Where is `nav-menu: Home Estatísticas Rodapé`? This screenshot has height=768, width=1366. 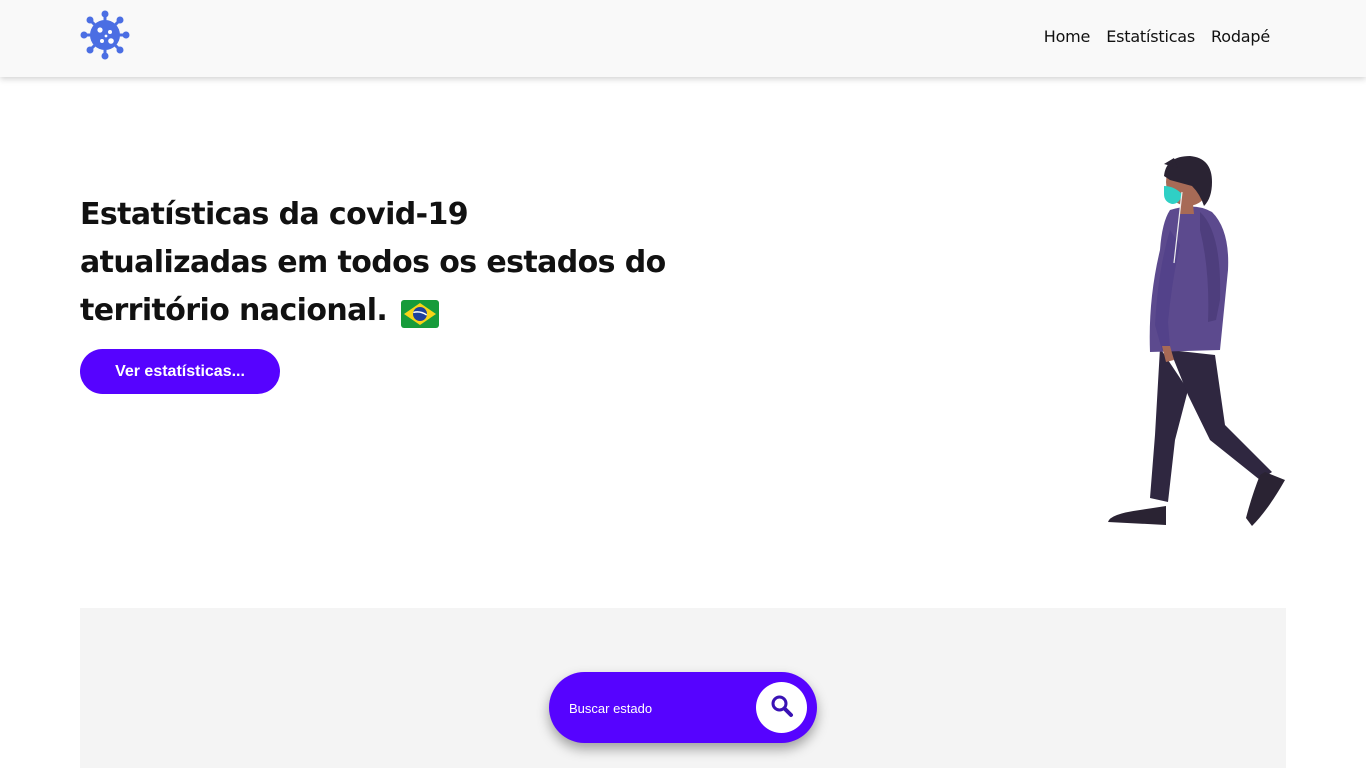
nav-menu: Home Estatísticas Rodapé is located at coordinates (1157, 36).